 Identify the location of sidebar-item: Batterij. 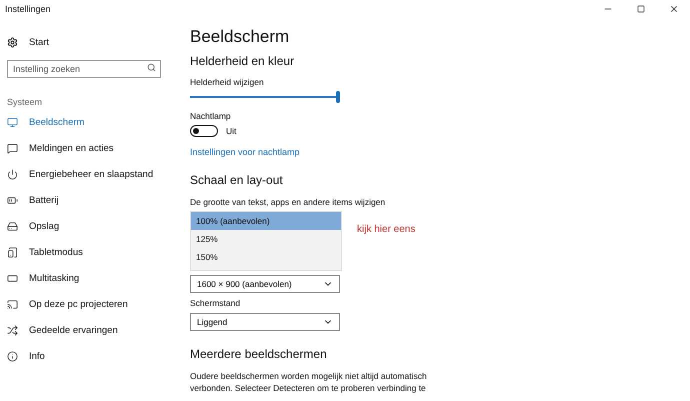
(94, 200).